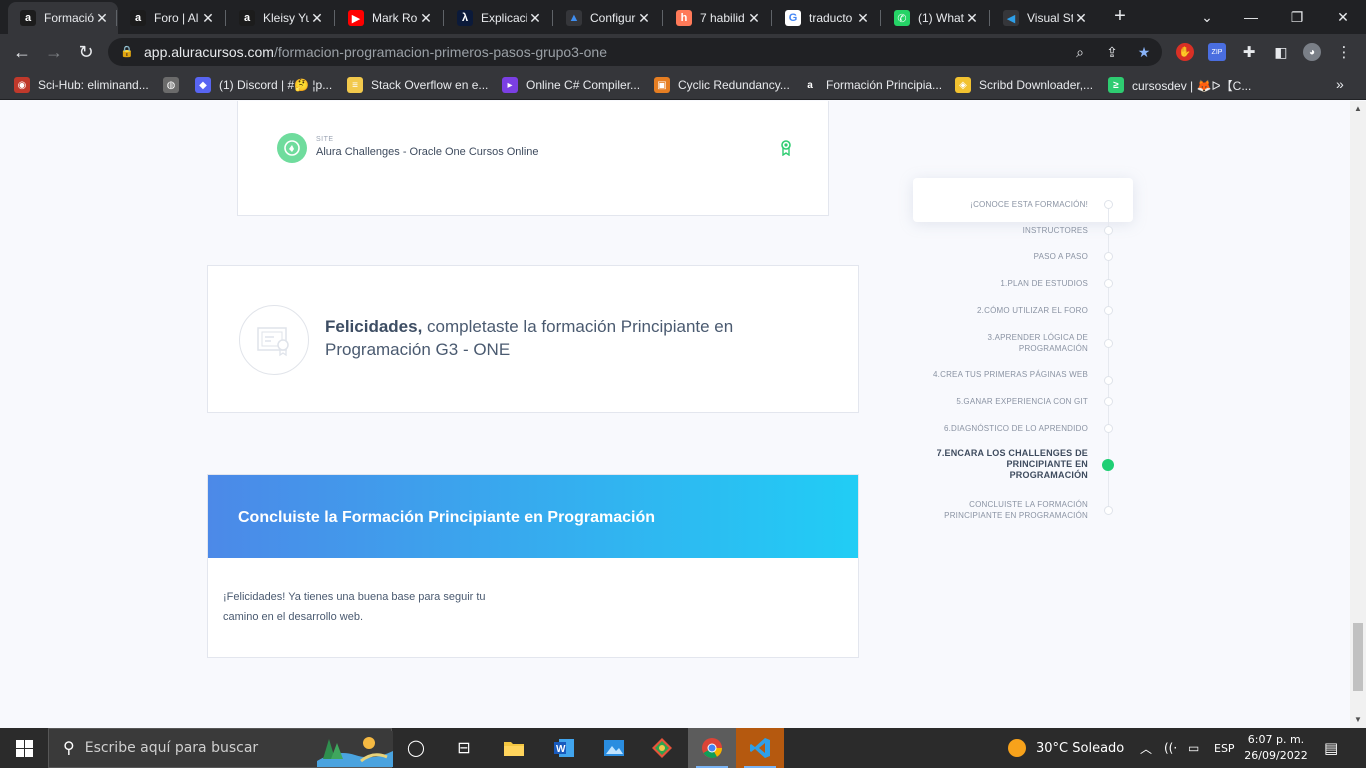  Describe the element at coordinates (1207, 17) in the screenshot. I see `tab-search-icon: ⌄` at that location.